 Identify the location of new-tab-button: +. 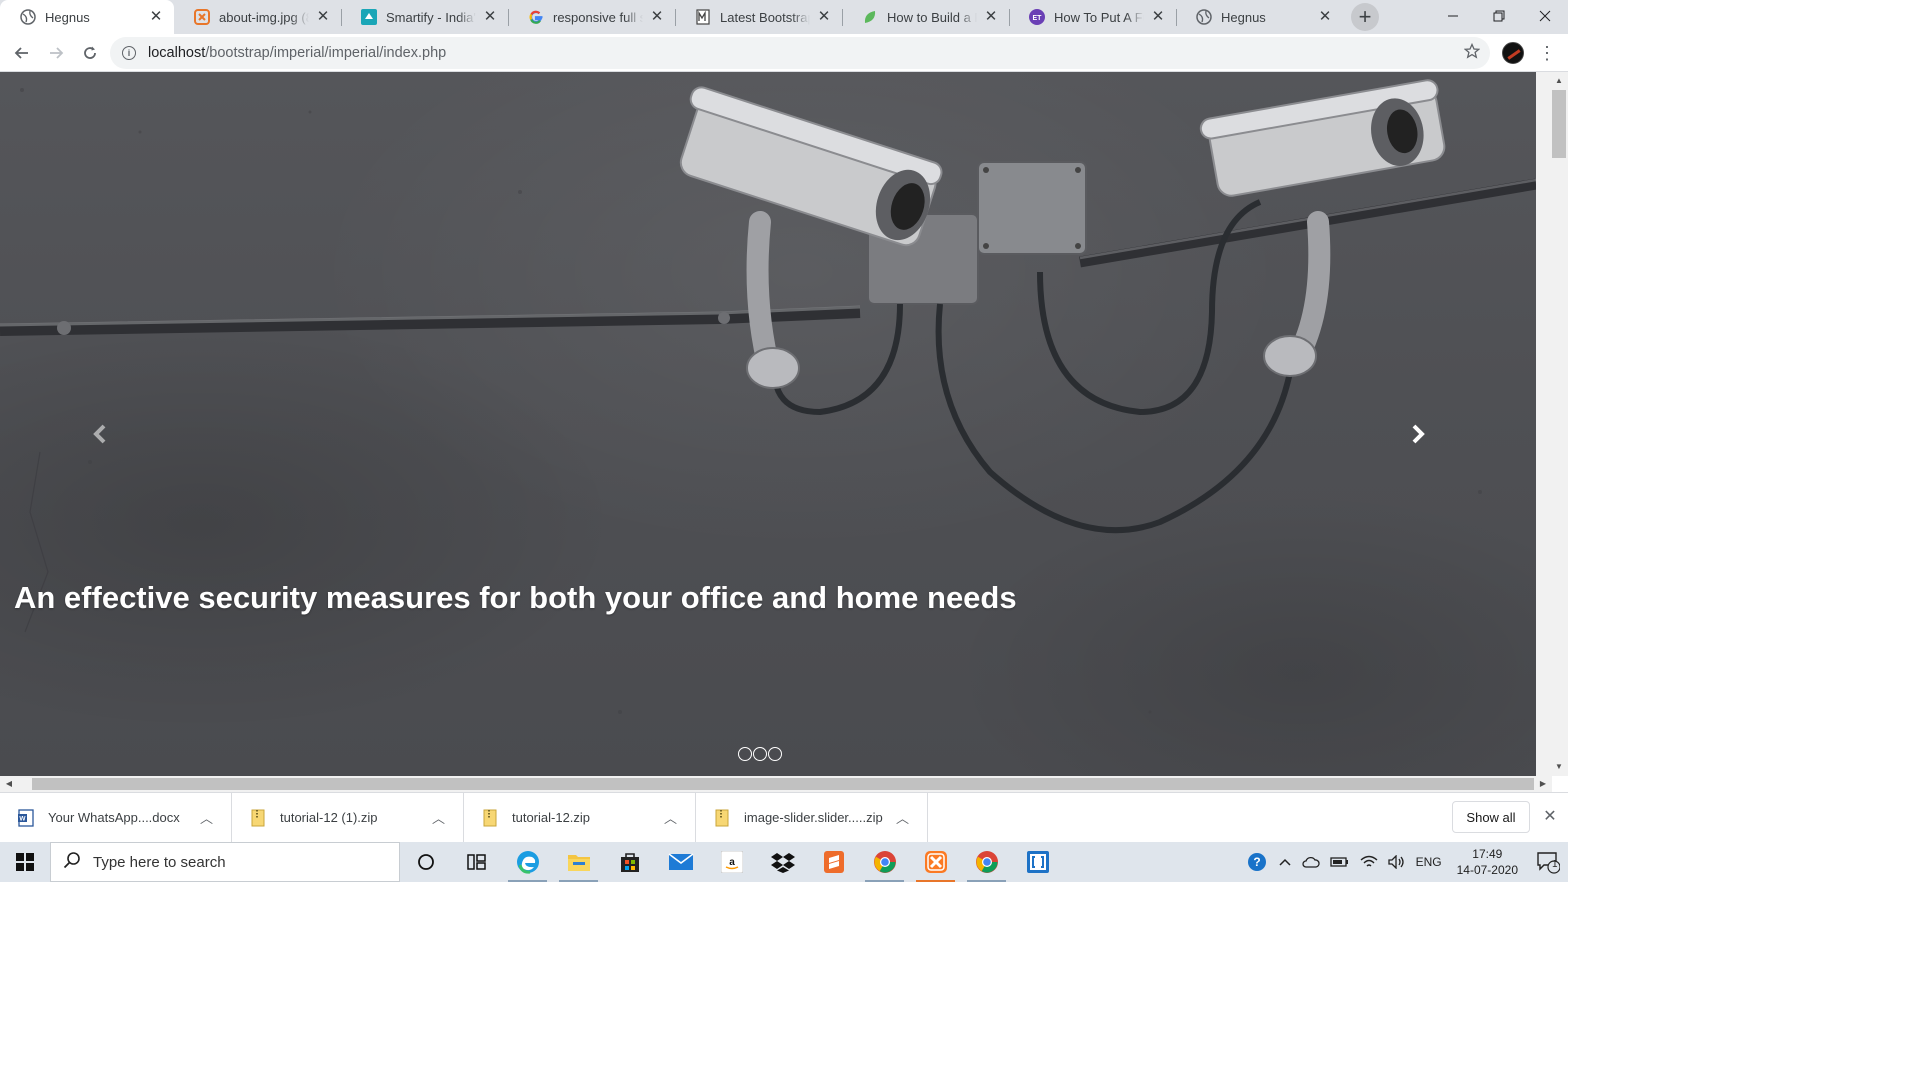
(1365, 17).